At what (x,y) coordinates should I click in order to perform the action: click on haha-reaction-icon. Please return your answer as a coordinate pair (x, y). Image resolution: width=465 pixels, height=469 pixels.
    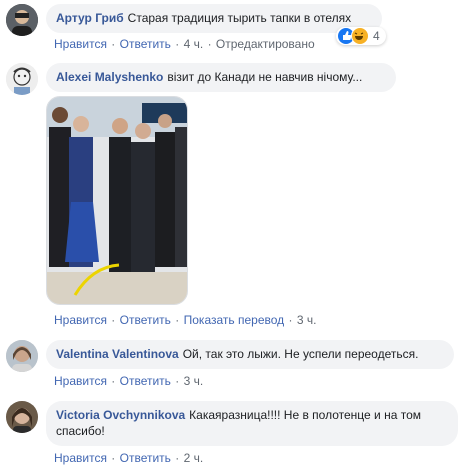
    Looking at the image, I should click on (360, 36).